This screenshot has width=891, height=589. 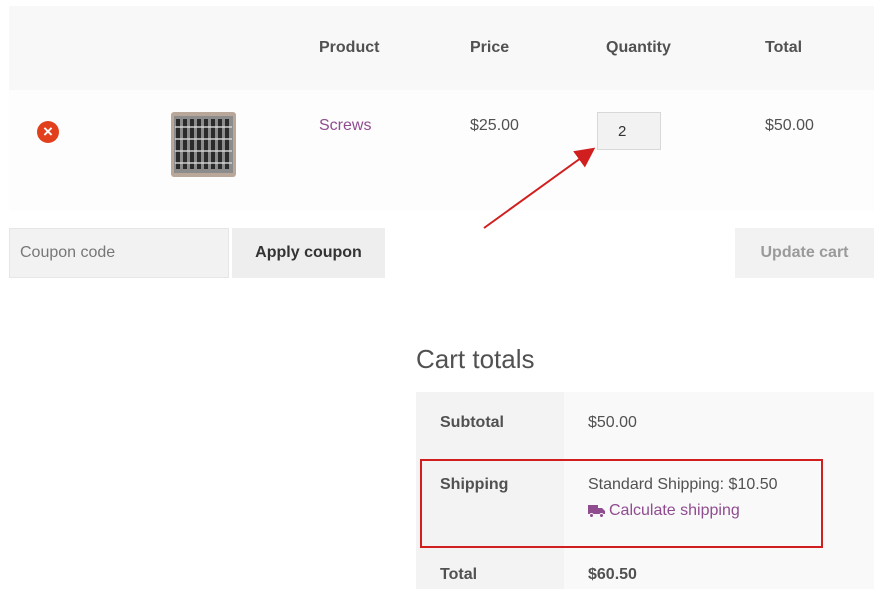 What do you see at coordinates (683, 484) in the screenshot?
I see `shipping-method: Standard Shipping: $10.50` at bounding box center [683, 484].